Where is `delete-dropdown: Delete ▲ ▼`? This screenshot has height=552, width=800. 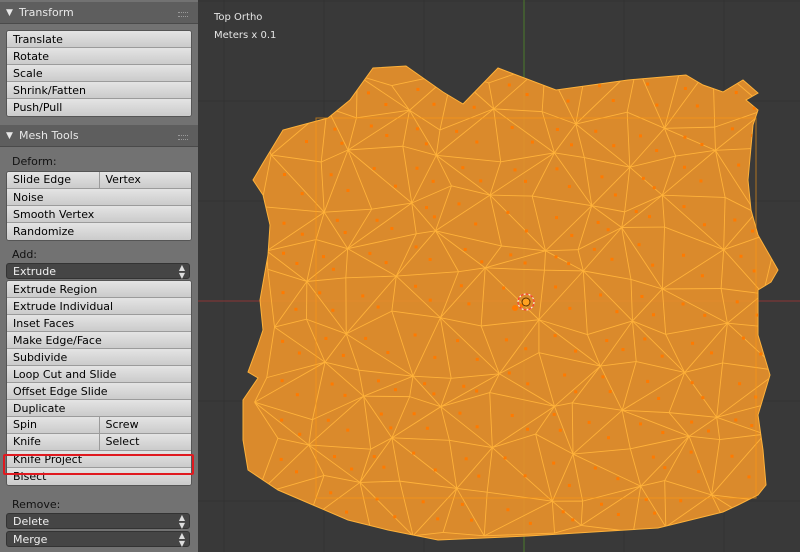
delete-dropdown: Delete ▲ ▼ is located at coordinates (98, 521).